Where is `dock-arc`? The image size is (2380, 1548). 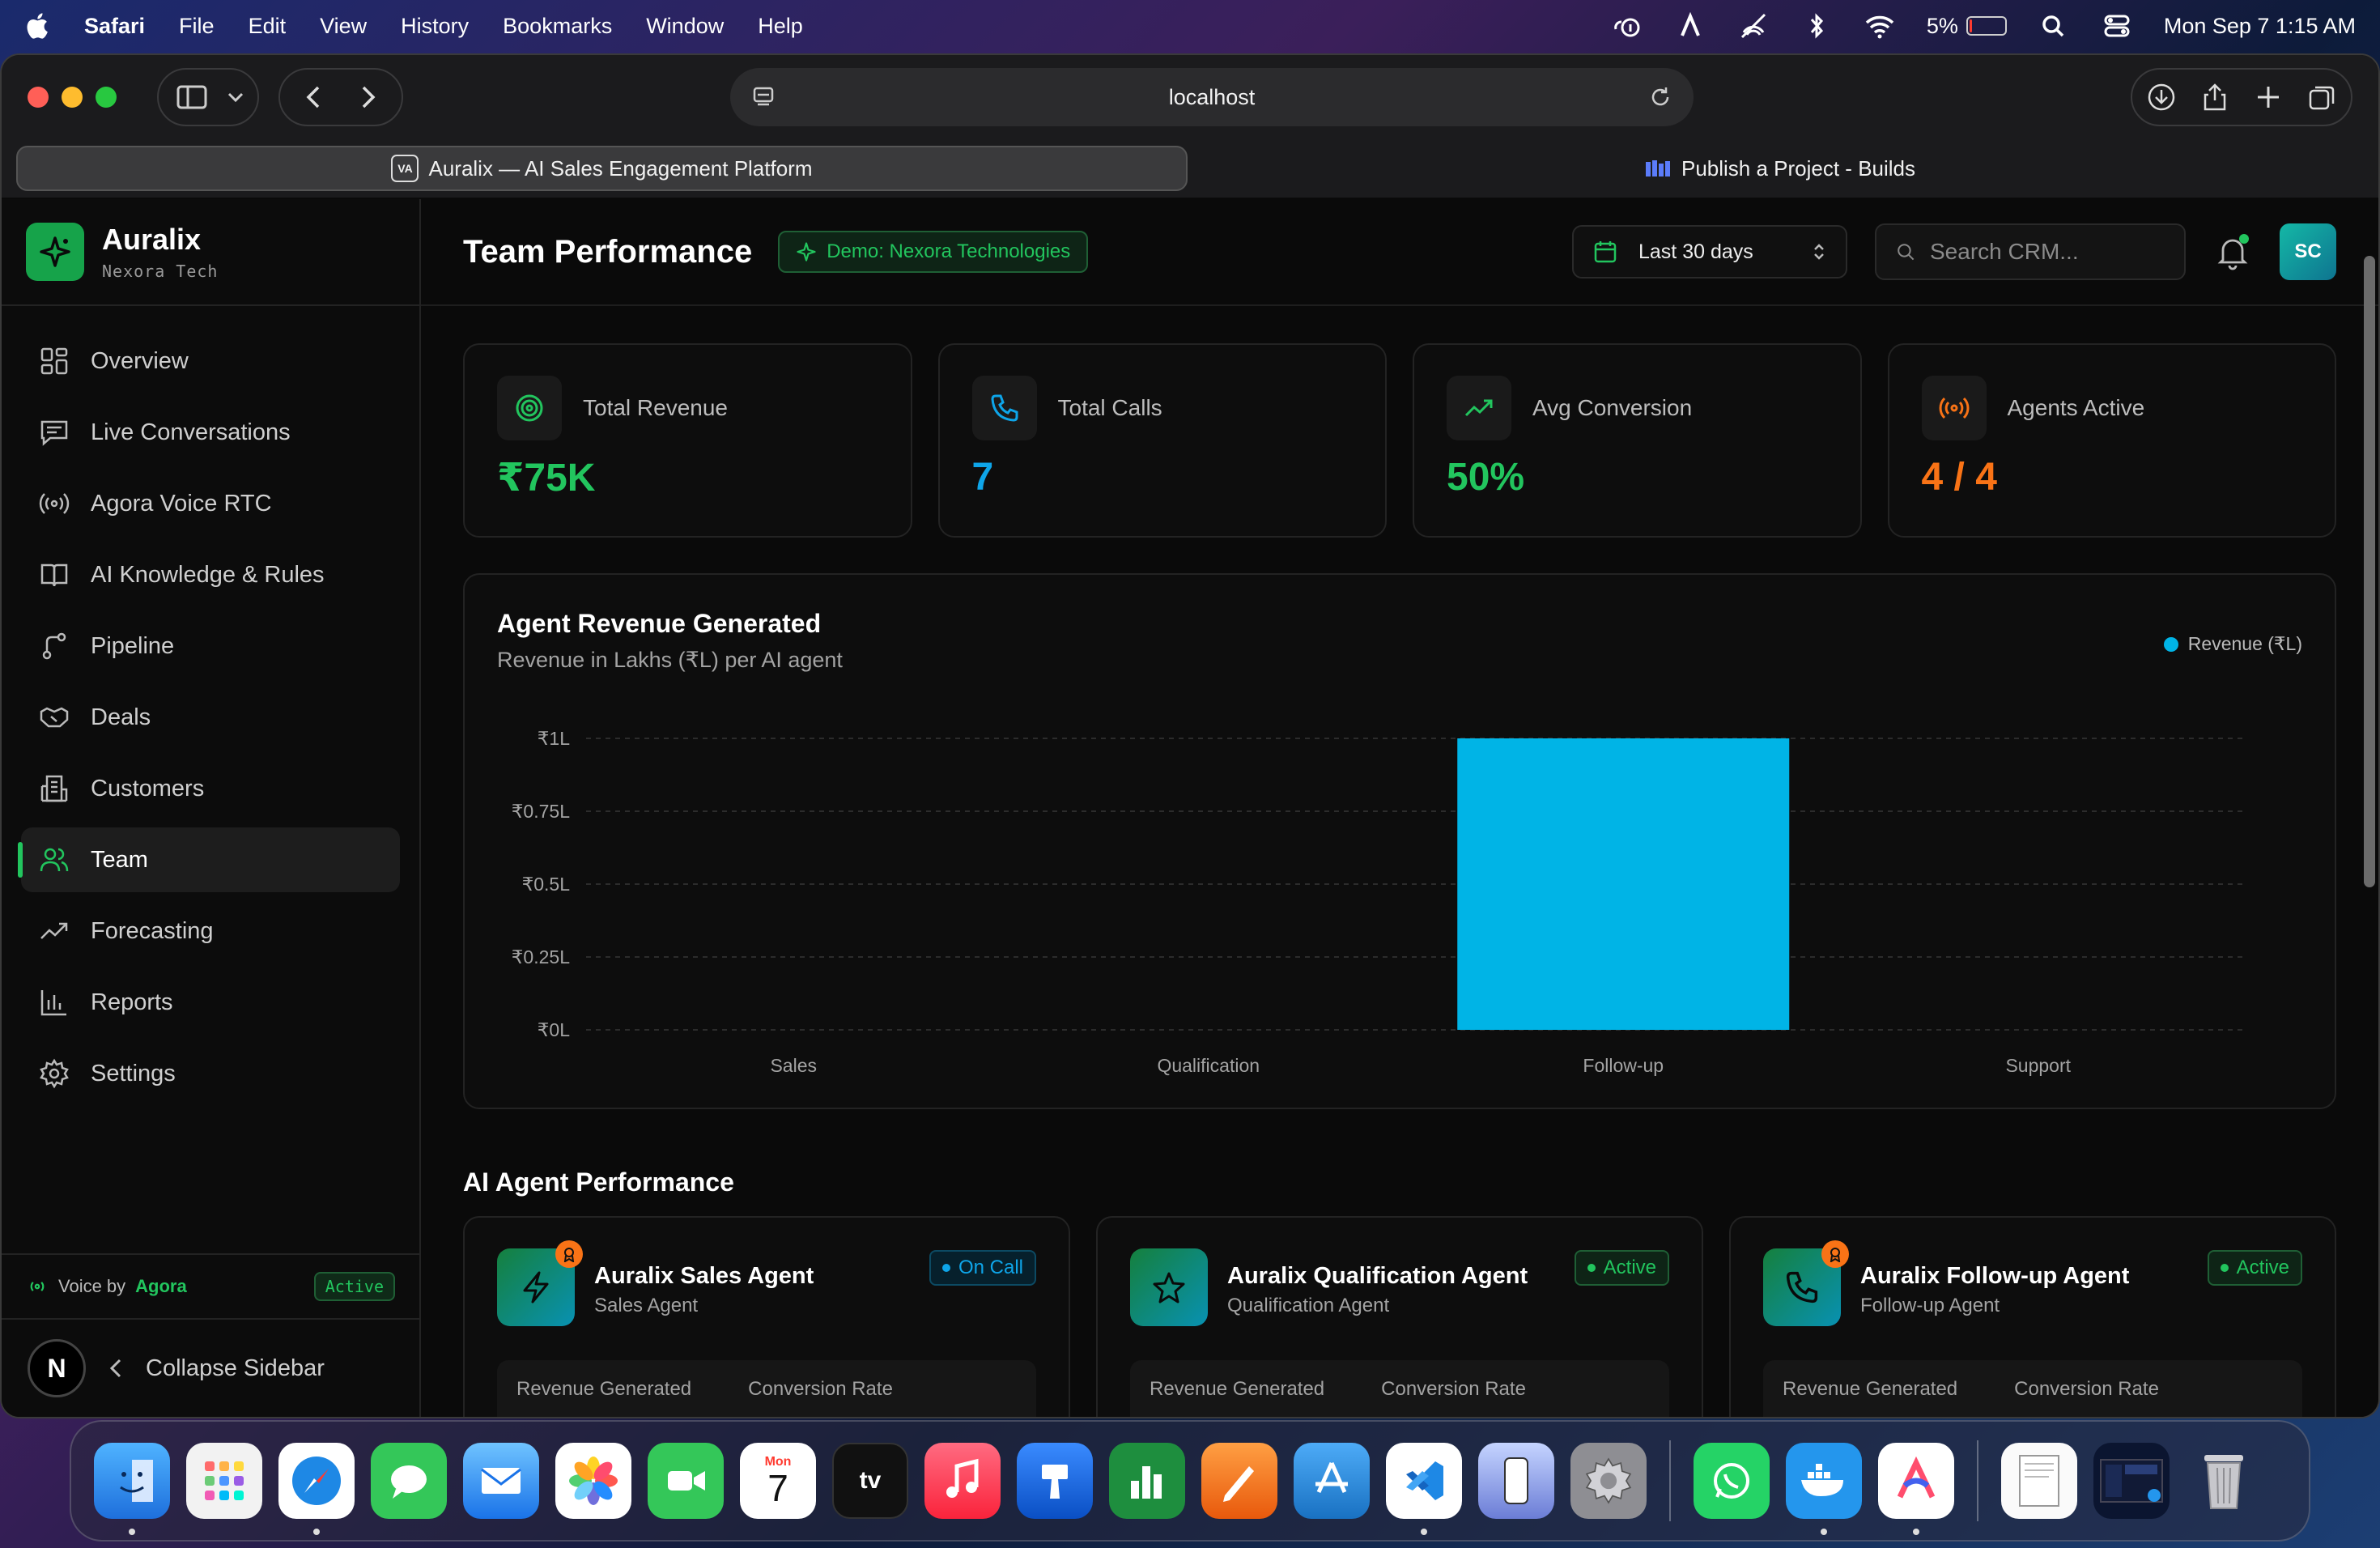 dock-arc is located at coordinates (1916, 1489).